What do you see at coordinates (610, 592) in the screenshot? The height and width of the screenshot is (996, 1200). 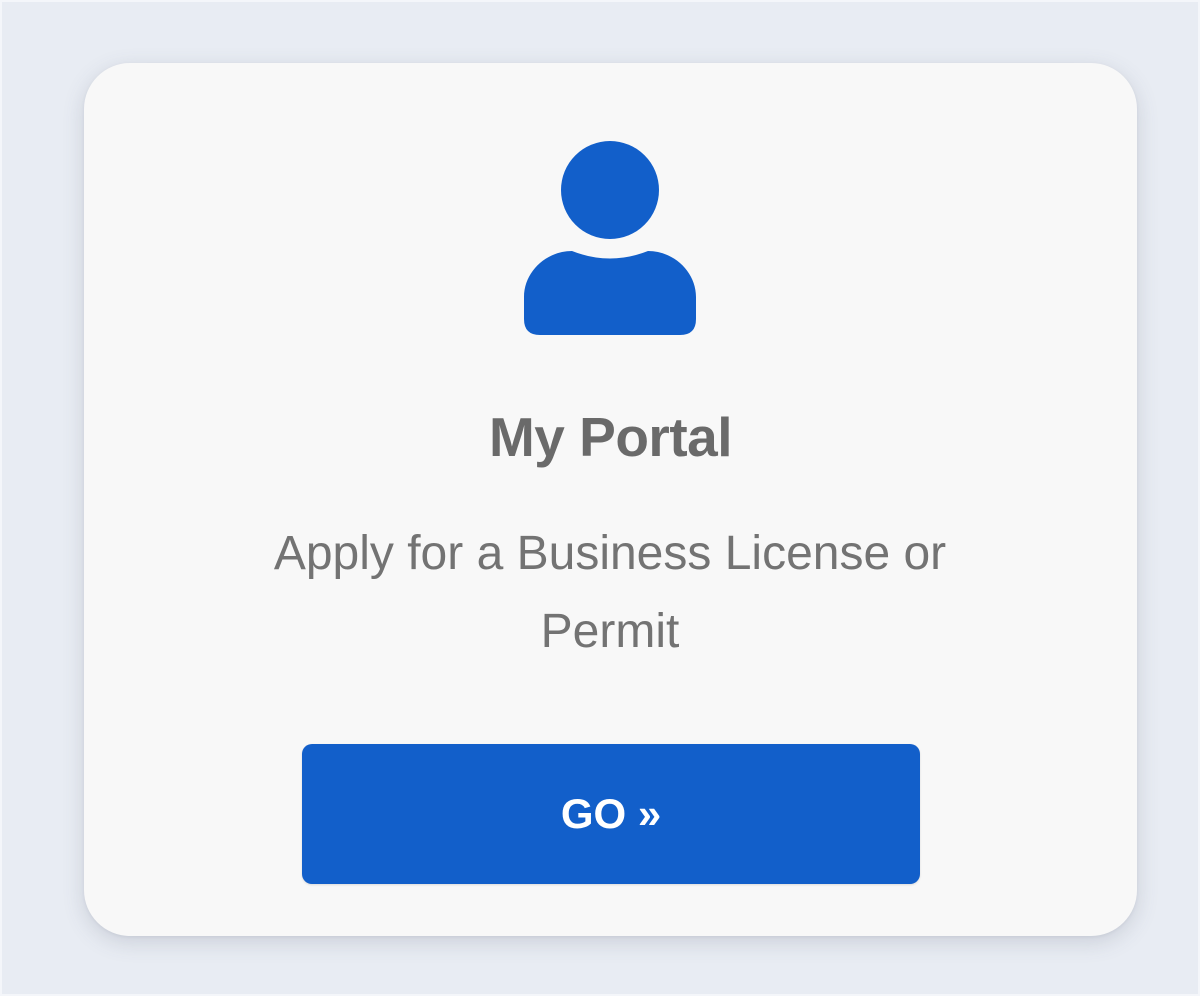 I see `card-description: Apply for a Business License or Permit` at bounding box center [610, 592].